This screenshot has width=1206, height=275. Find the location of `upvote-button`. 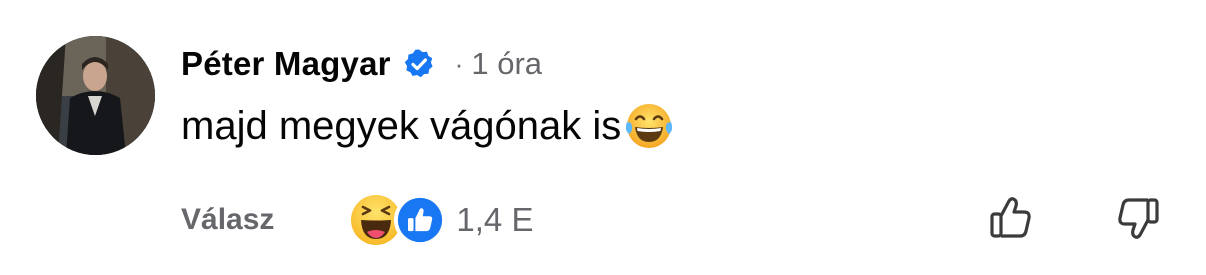

upvote-button is located at coordinates (1011, 218).